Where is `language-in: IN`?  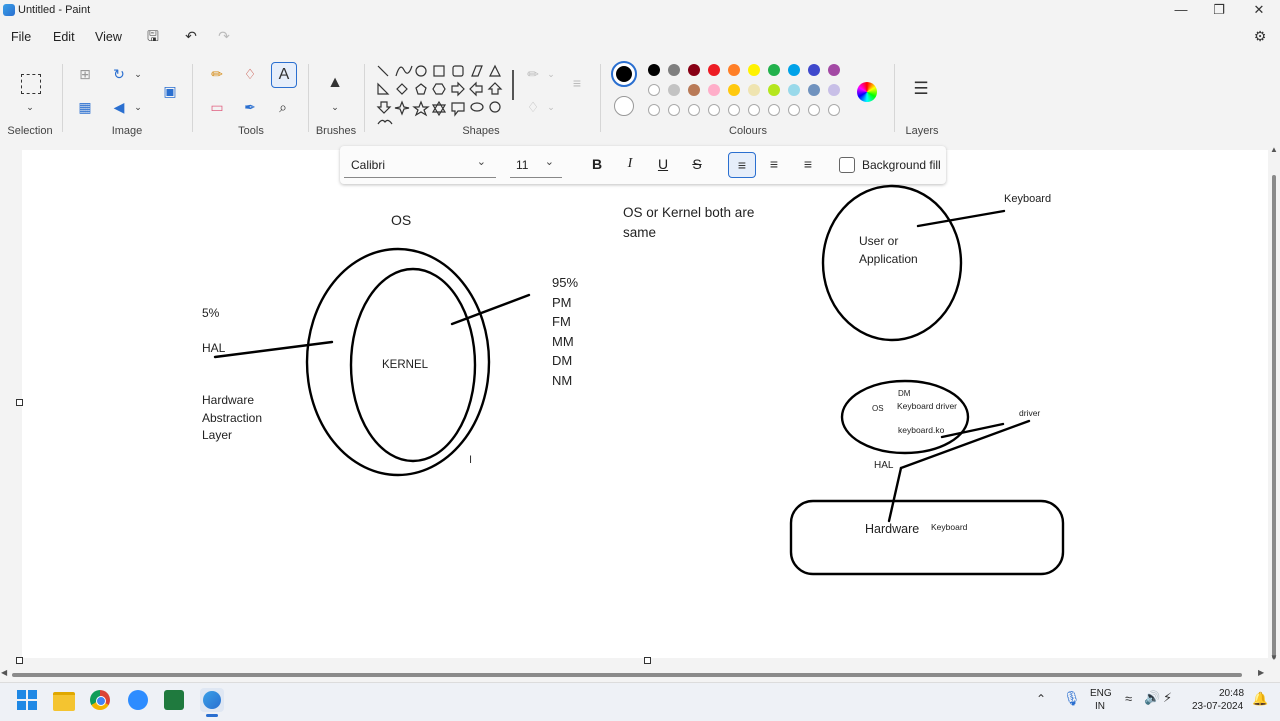 language-in: IN is located at coordinates (1100, 706).